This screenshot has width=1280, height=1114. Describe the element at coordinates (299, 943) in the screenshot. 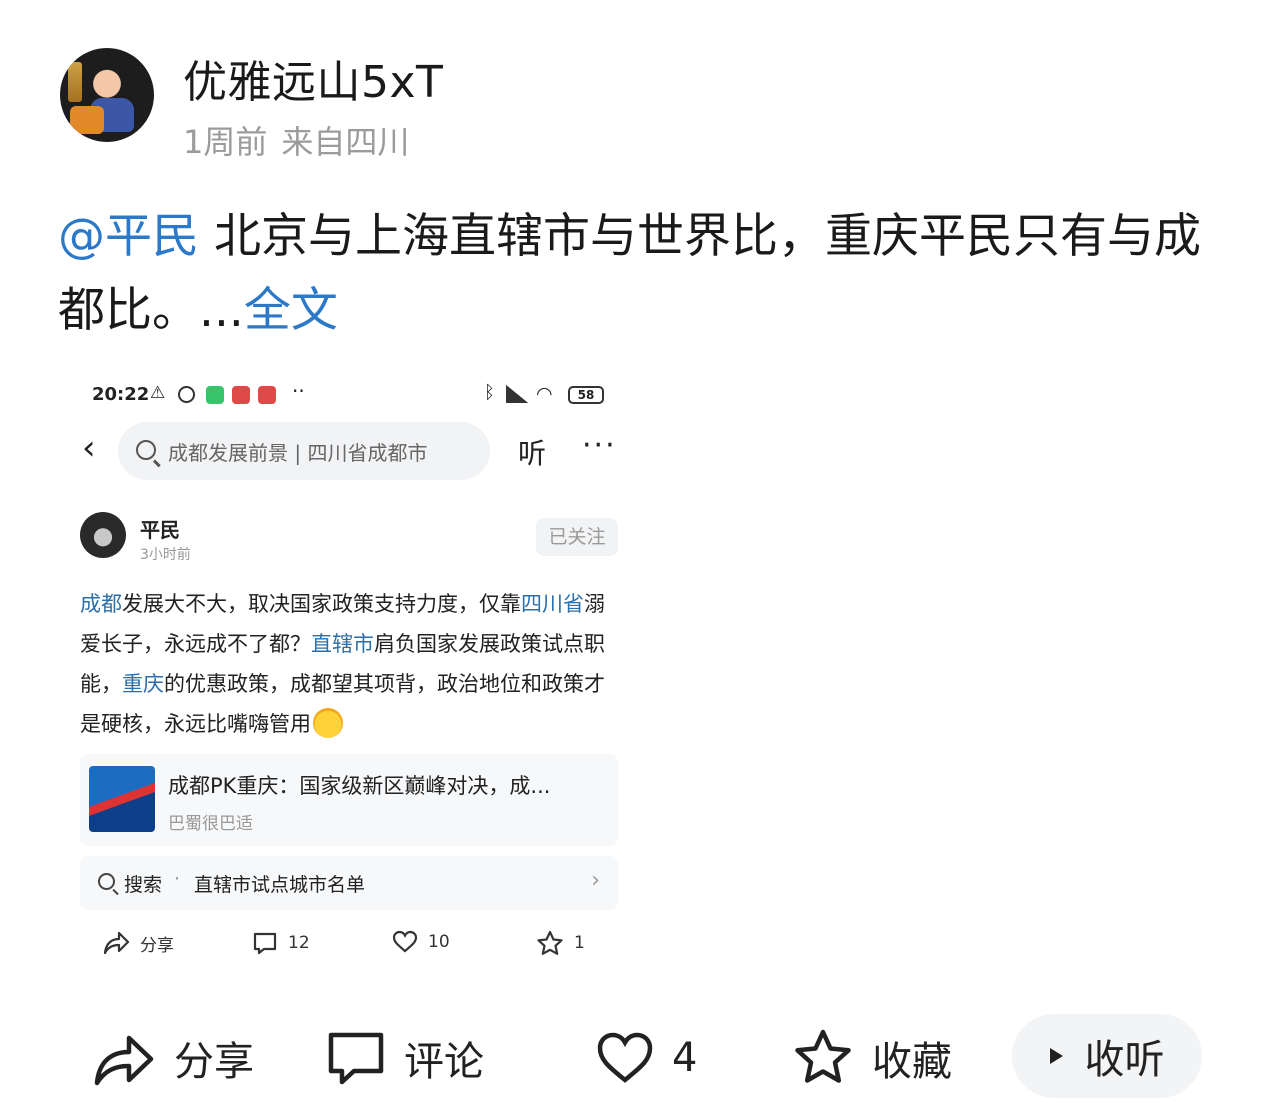

I see `inner-comment-count: 12` at that location.